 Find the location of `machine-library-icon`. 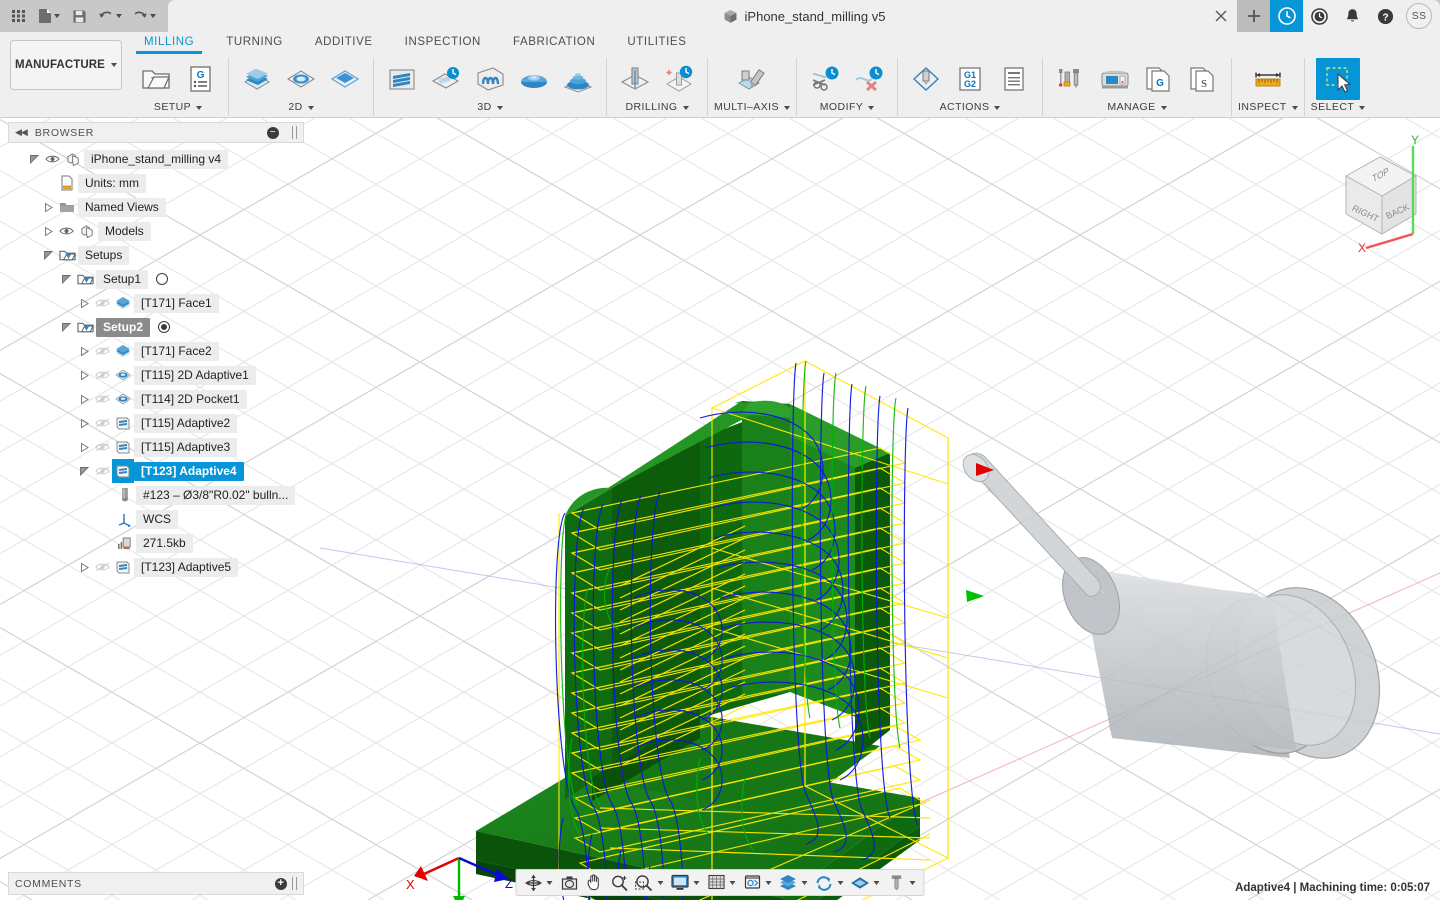

machine-library-icon is located at coordinates (1115, 79).